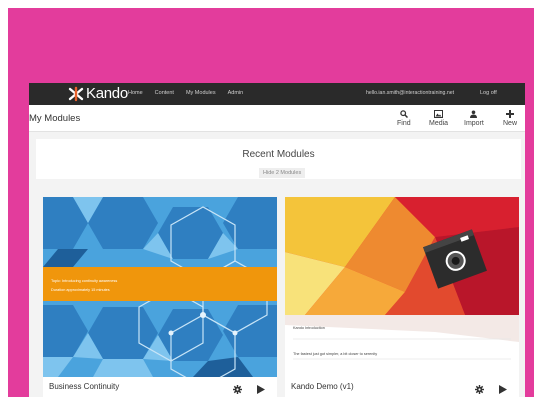 The image size is (534, 397). What do you see at coordinates (404, 123) in the screenshot?
I see `find-label: Find` at bounding box center [404, 123].